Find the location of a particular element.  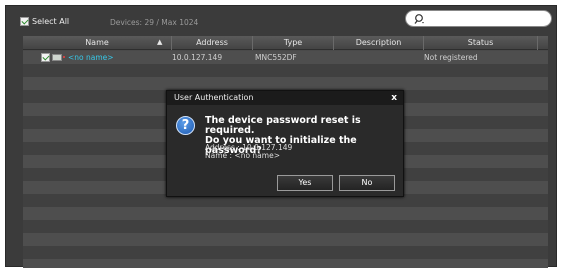

column-header-description: Description is located at coordinates (379, 43).